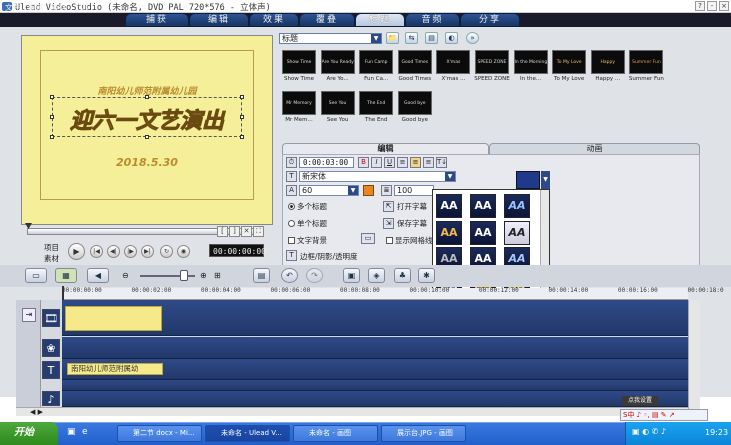 This screenshot has height=445, width=731. What do you see at coordinates (147, 117) in the screenshot?
I see `title-selection-box` at bounding box center [147, 117].